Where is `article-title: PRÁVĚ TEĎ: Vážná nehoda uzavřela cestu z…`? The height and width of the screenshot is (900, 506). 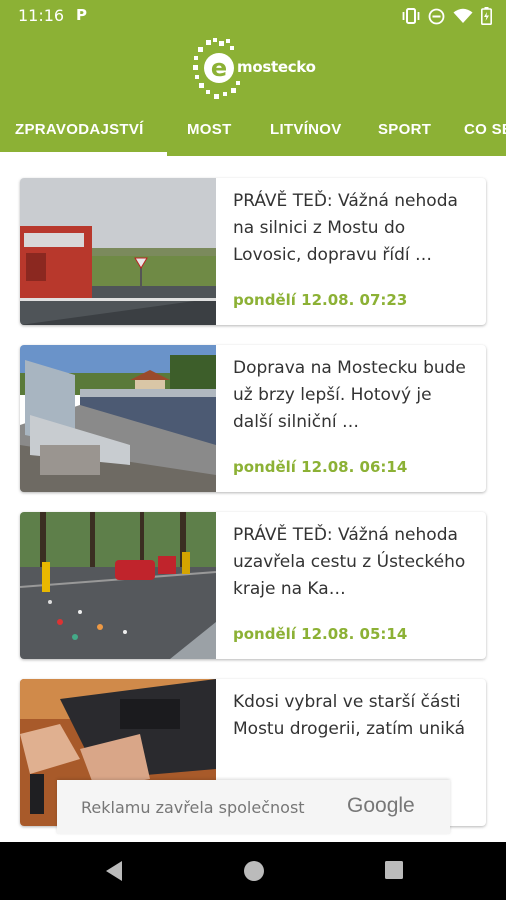 article-title: PRÁVĚ TEĎ: Vážná nehoda uzavřela cestu z… is located at coordinates (349, 562).